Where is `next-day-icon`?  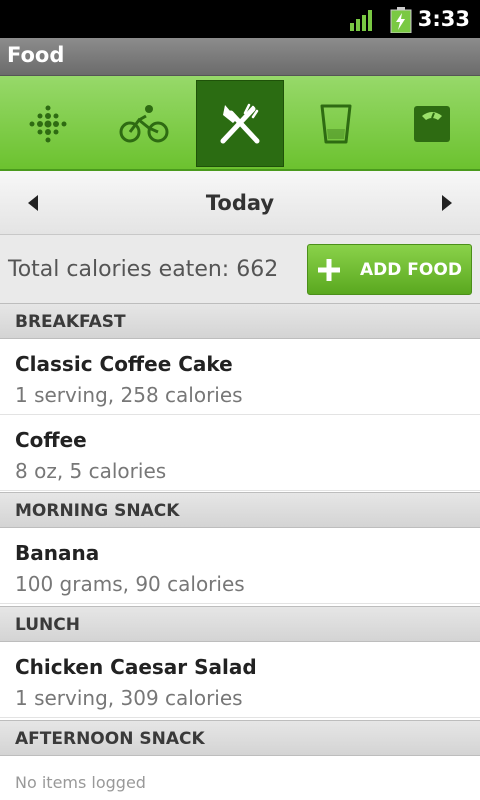
next-day-icon is located at coordinates (446, 203).